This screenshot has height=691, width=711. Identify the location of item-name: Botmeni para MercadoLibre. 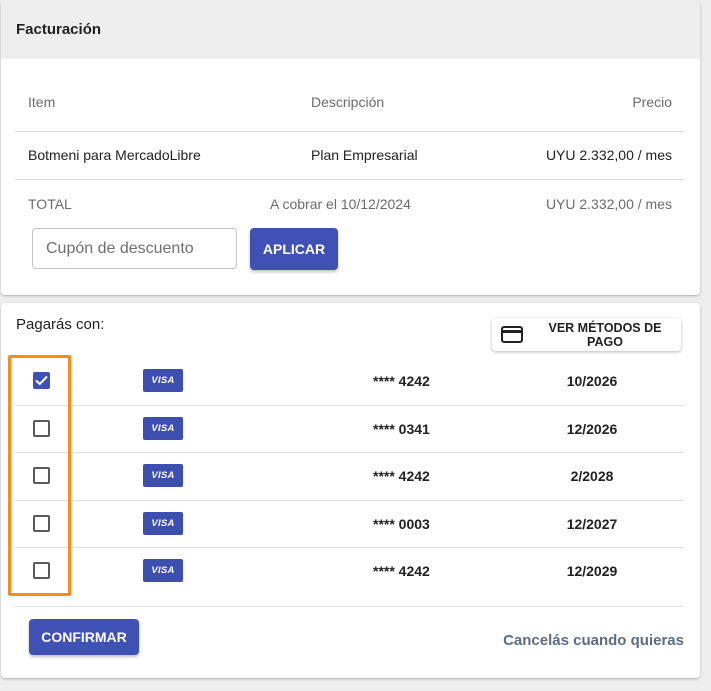
(114, 155).